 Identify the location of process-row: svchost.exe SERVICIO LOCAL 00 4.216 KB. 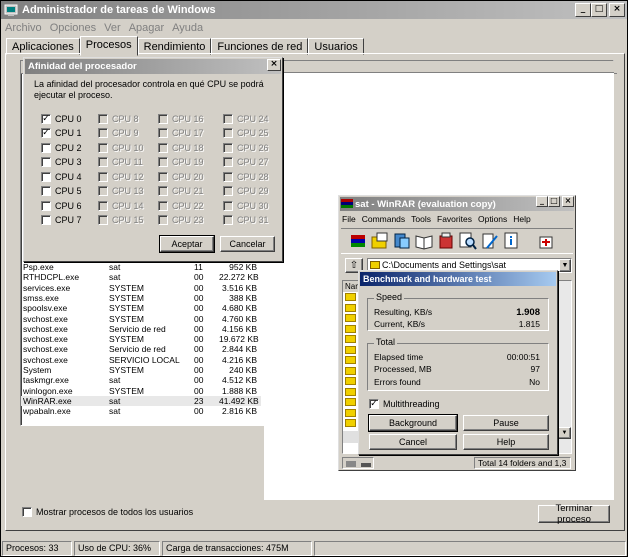
(141, 360).